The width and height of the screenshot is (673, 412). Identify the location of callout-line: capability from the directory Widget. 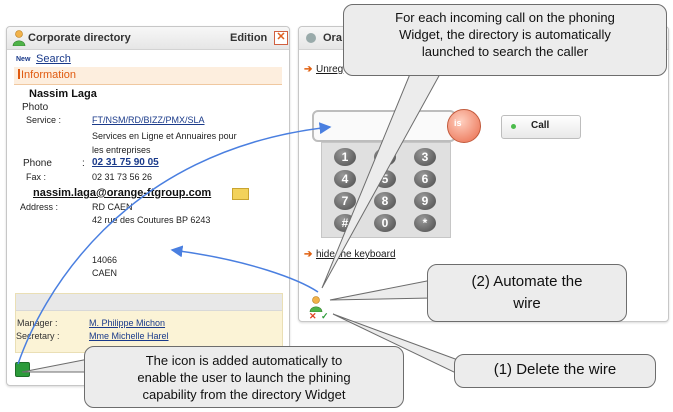
(244, 394).